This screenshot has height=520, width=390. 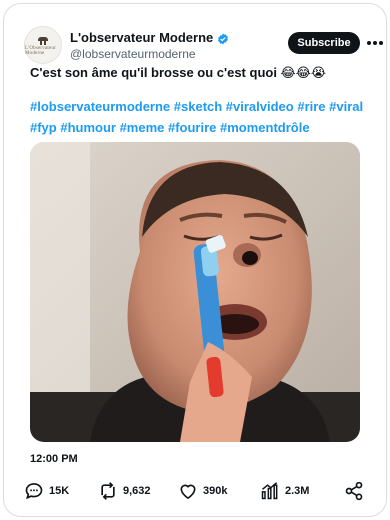 I want to click on like-count: 390k, so click(x=215, y=491).